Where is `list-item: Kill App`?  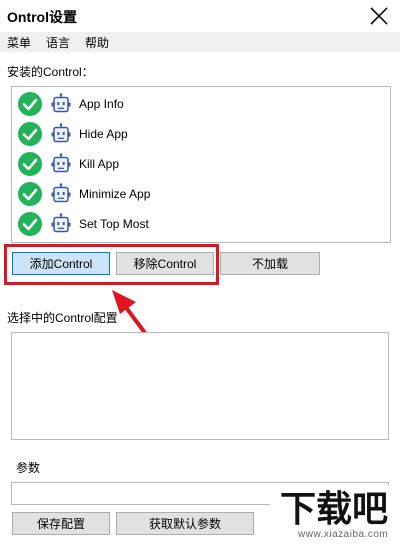 list-item: Kill App is located at coordinates (198, 164).